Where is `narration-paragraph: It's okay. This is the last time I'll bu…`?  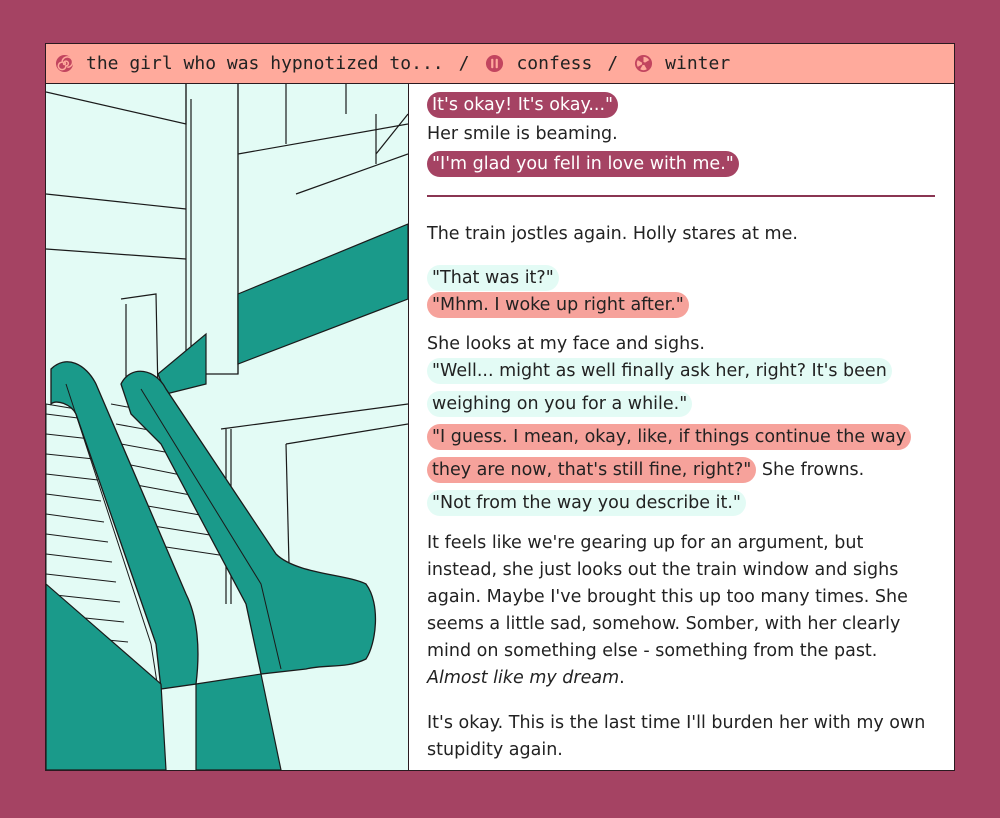
narration-paragraph: It's okay. This is the last time I'll bu… is located at coordinates (676, 736).